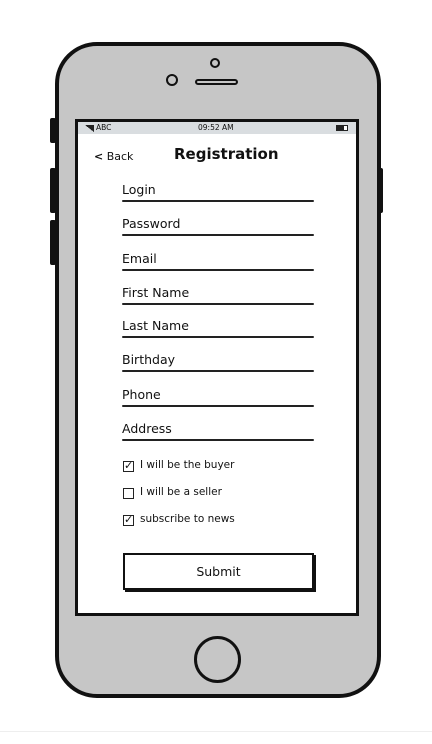 This screenshot has width=432, height=744. What do you see at coordinates (216, 731) in the screenshot?
I see `divider` at bounding box center [216, 731].